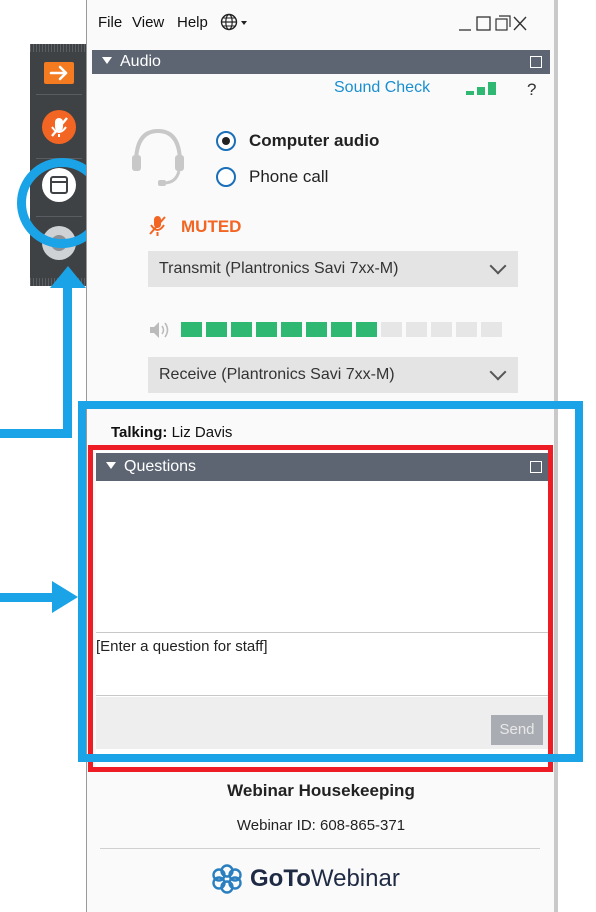  What do you see at coordinates (59, 48) in the screenshot?
I see `toolbar-grip` at bounding box center [59, 48].